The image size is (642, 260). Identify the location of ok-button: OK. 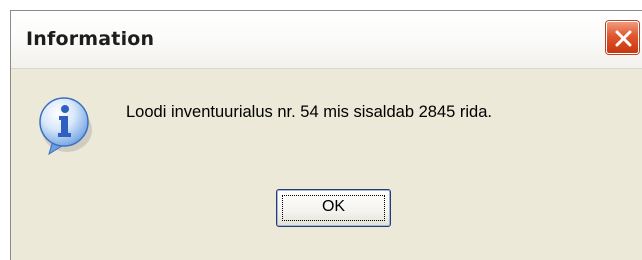
(333, 208).